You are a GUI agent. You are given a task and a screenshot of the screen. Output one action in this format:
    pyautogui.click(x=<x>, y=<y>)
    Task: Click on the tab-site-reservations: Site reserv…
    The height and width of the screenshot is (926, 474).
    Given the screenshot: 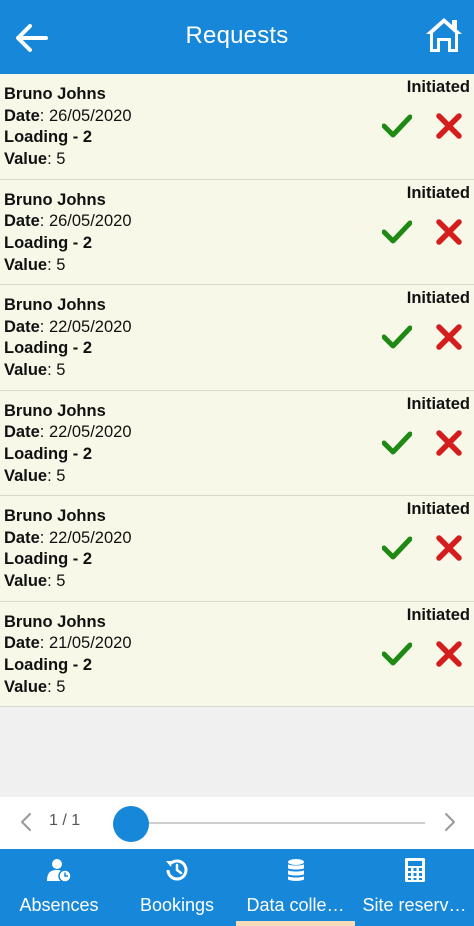 What is the action you would take?
    pyautogui.click(x=414, y=887)
    